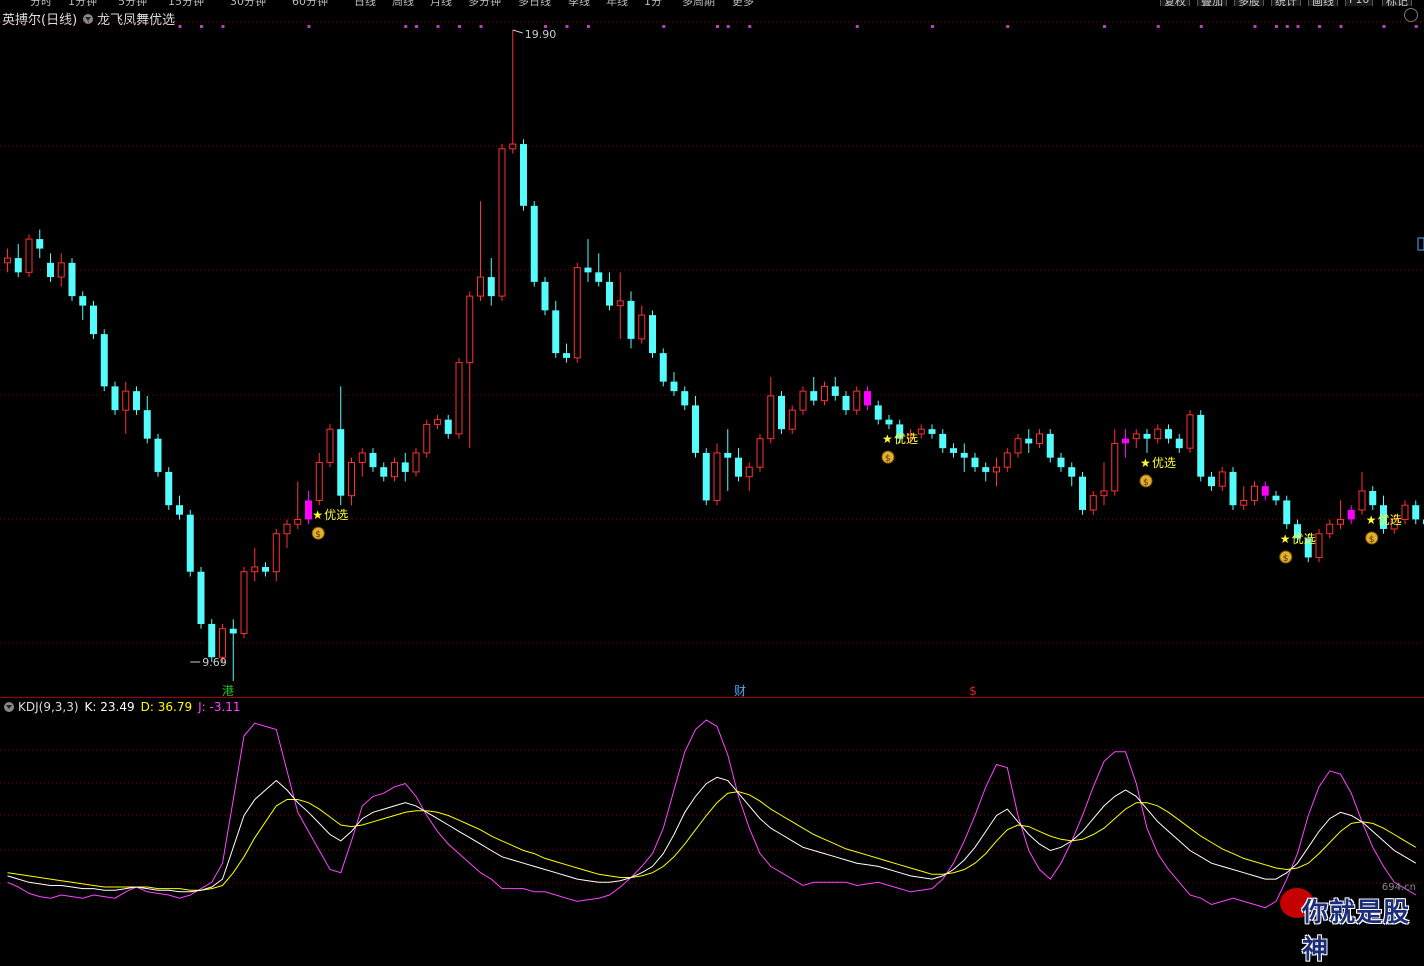 The width and height of the screenshot is (1424, 966). I want to click on high-arrow, so click(517, 31).